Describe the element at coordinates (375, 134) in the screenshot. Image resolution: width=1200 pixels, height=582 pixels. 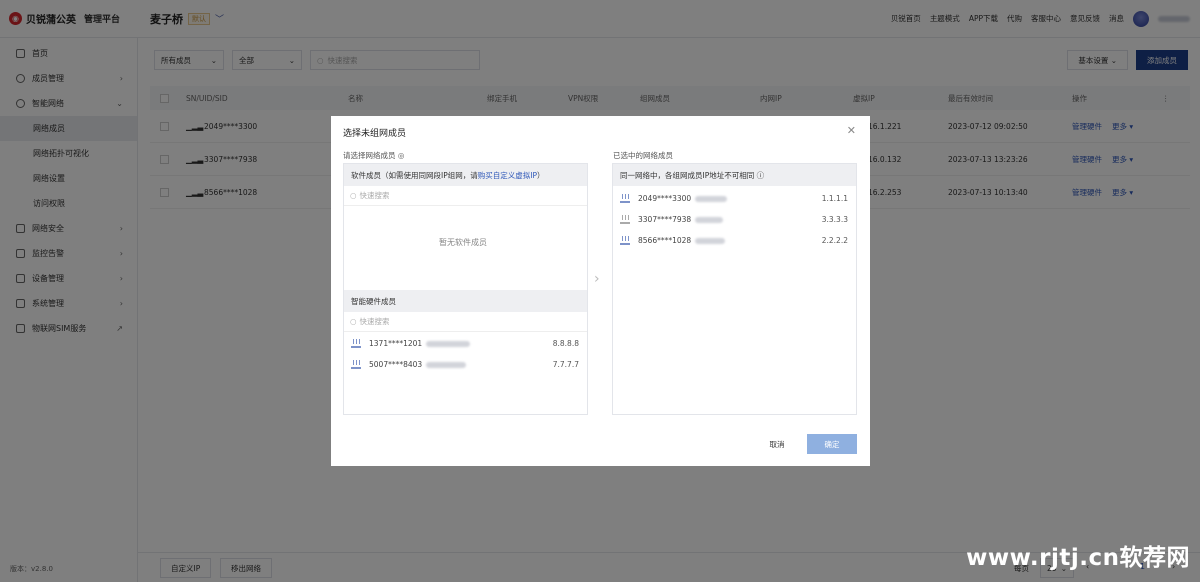
I see `dialog-title: 选择未组网成员` at that location.